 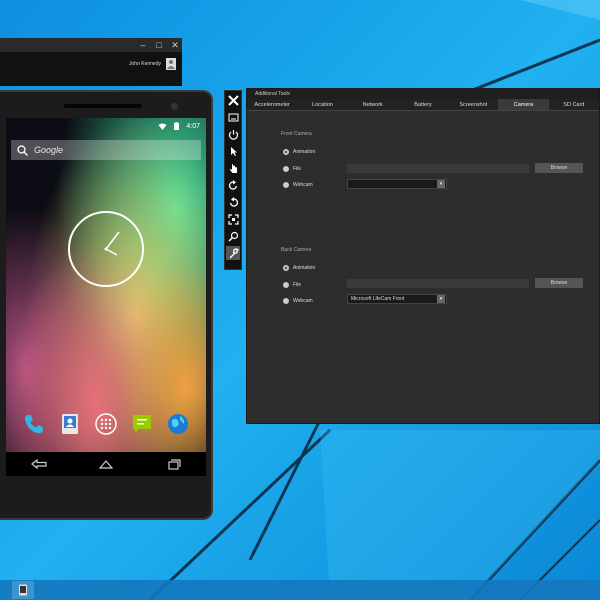 What do you see at coordinates (22, 150) in the screenshot?
I see `search-icon` at bounding box center [22, 150].